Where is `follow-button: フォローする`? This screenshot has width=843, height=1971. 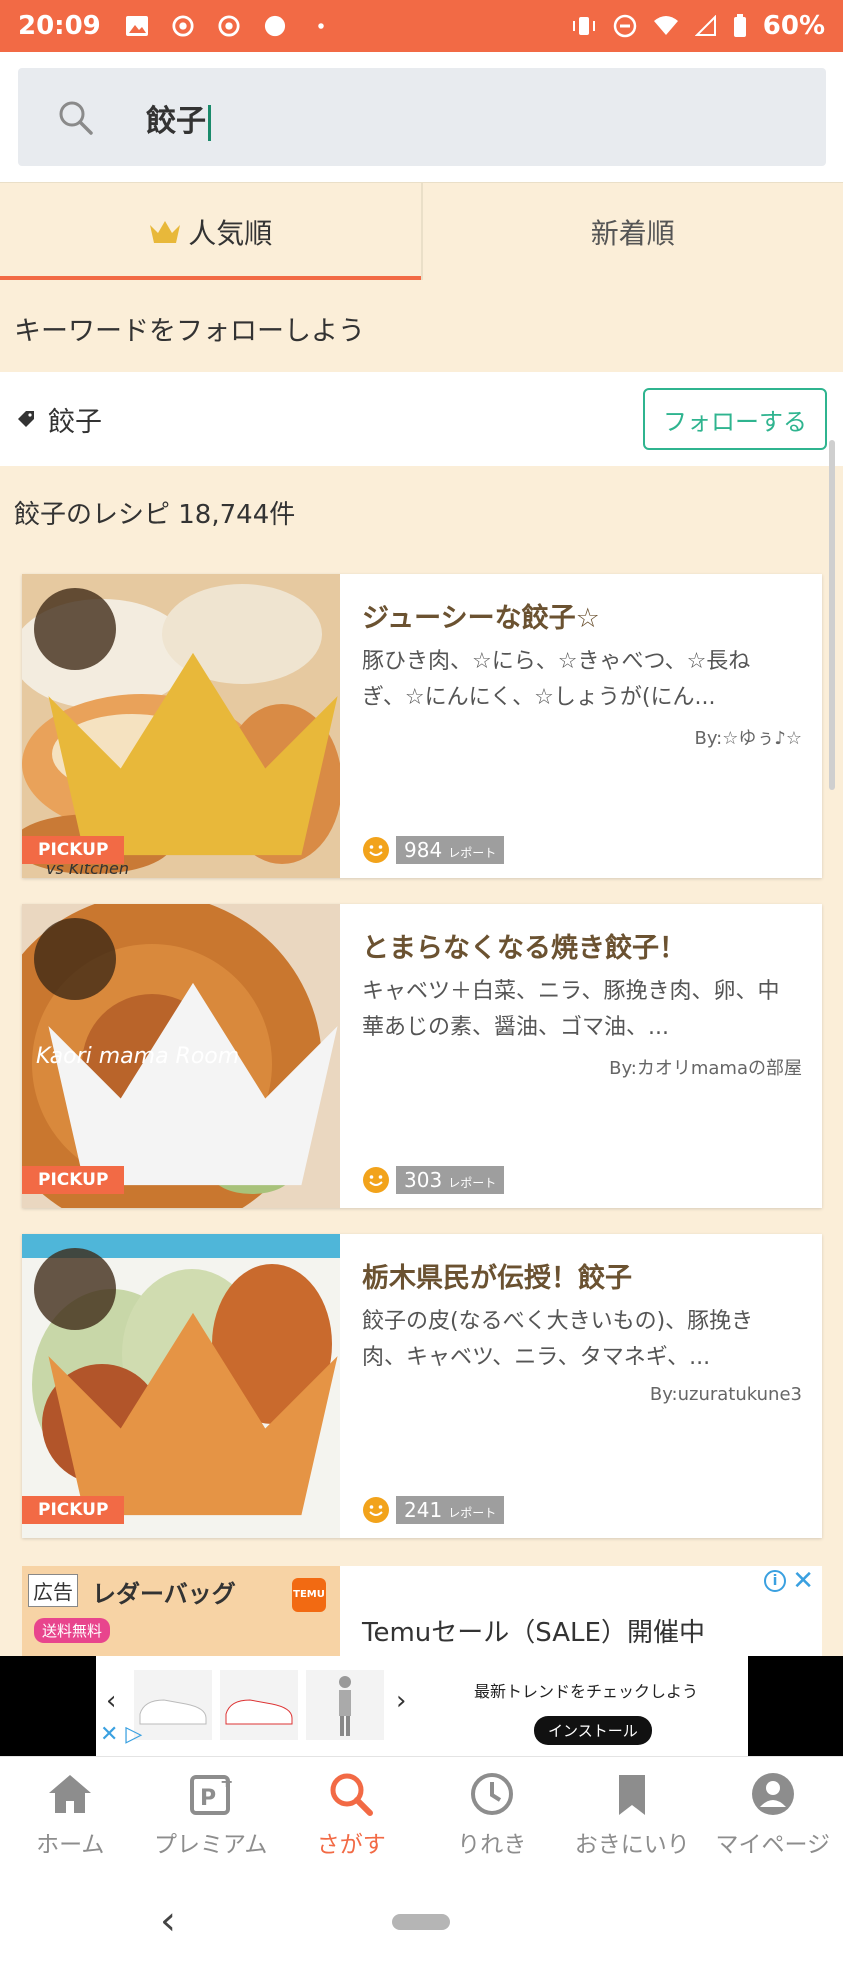 follow-button: フォローする is located at coordinates (735, 419).